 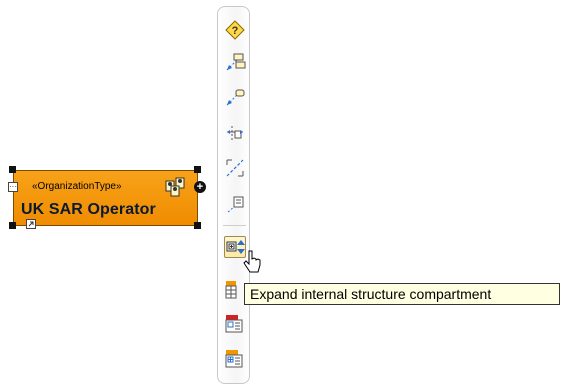 I want to click on organization-icon, so click(x=177, y=187).